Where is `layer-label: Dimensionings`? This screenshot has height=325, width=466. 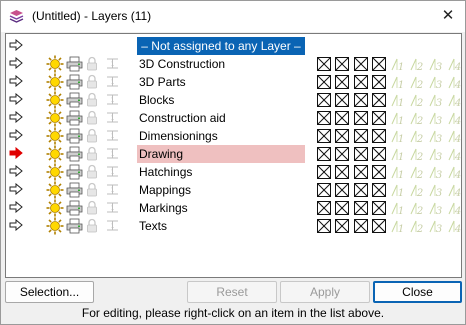
layer-label: Dimensionings is located at coordinates (221, 136).